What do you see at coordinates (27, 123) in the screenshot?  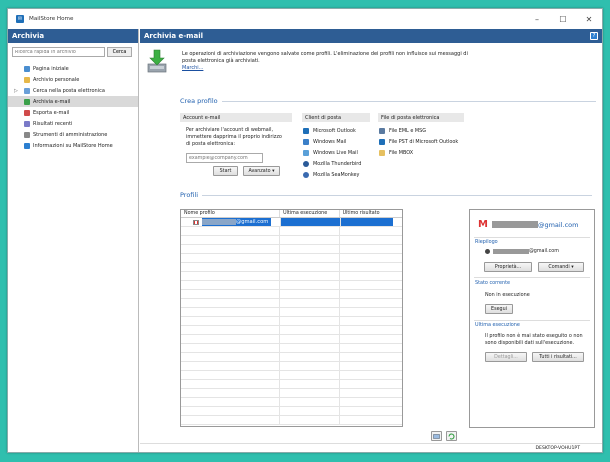 I see `results-icon` at bounding box center [27, 123].